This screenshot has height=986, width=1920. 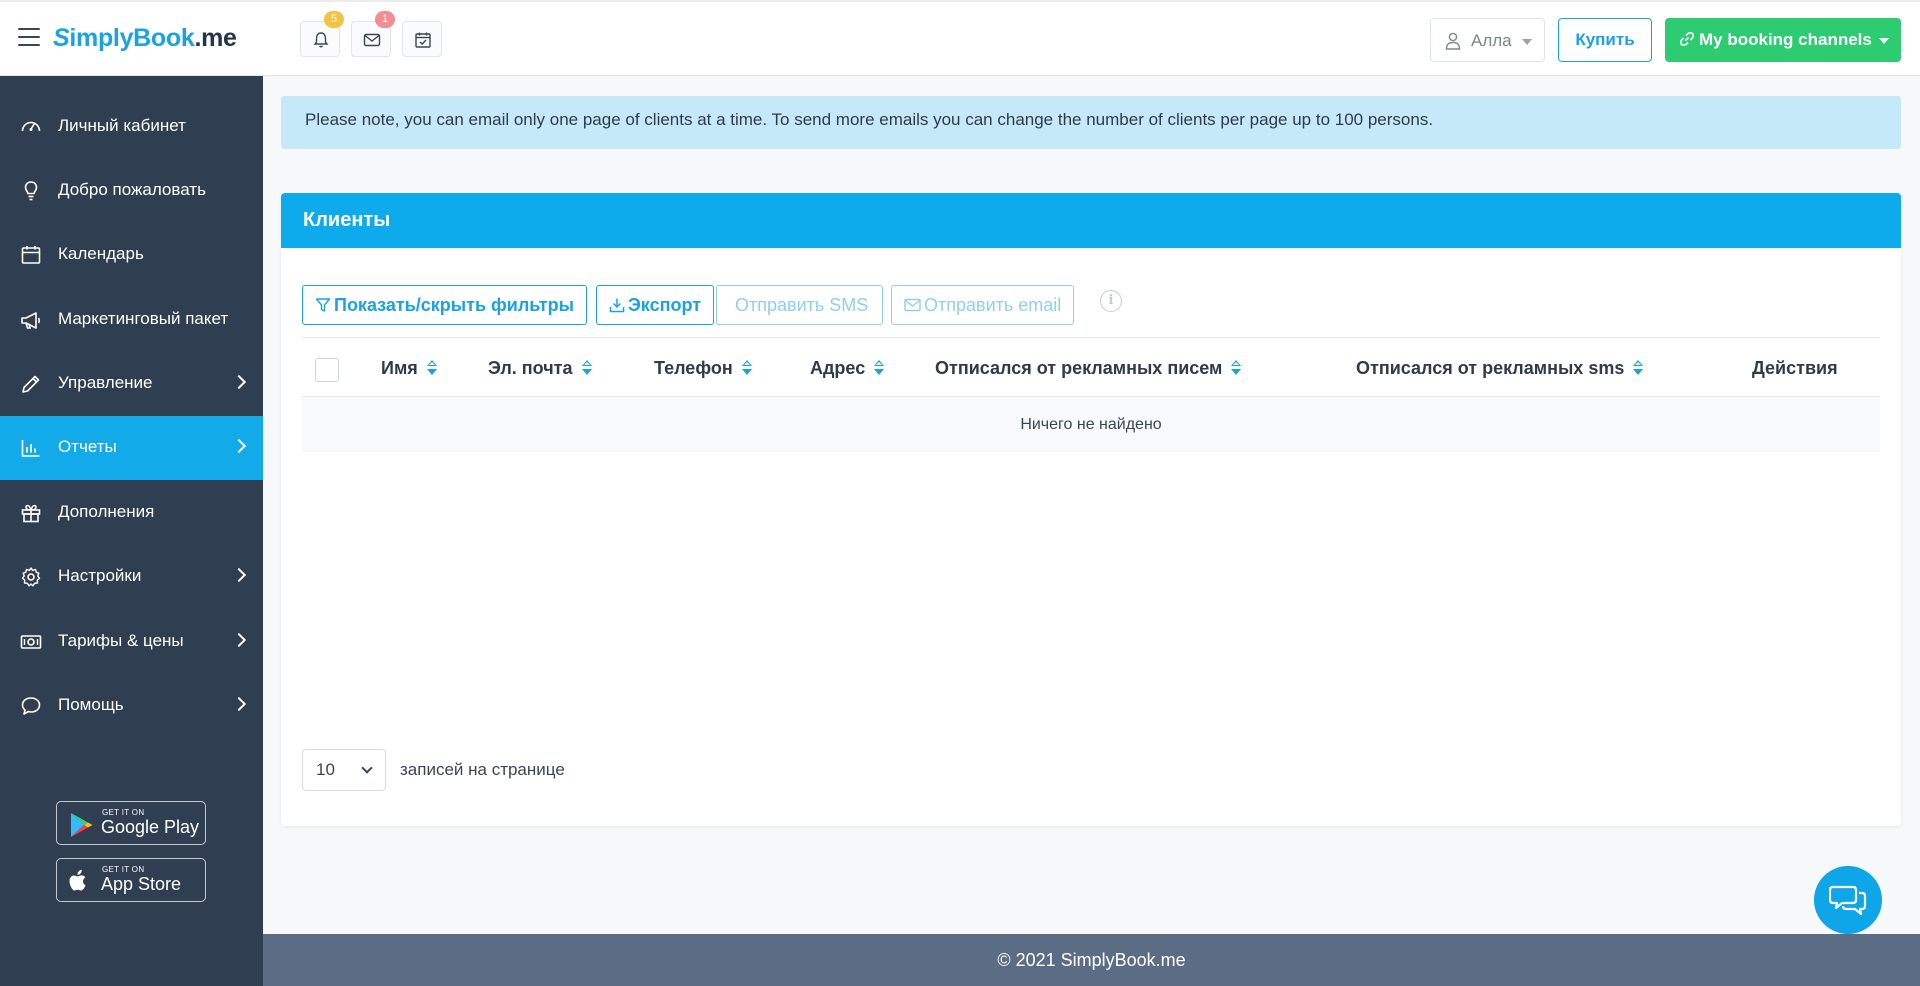 What do you see at coordinates (131, 191) in the screenshot?
I see `sidebar-item-welcome: Добро пожаловать` at bounding box center [131, 191].